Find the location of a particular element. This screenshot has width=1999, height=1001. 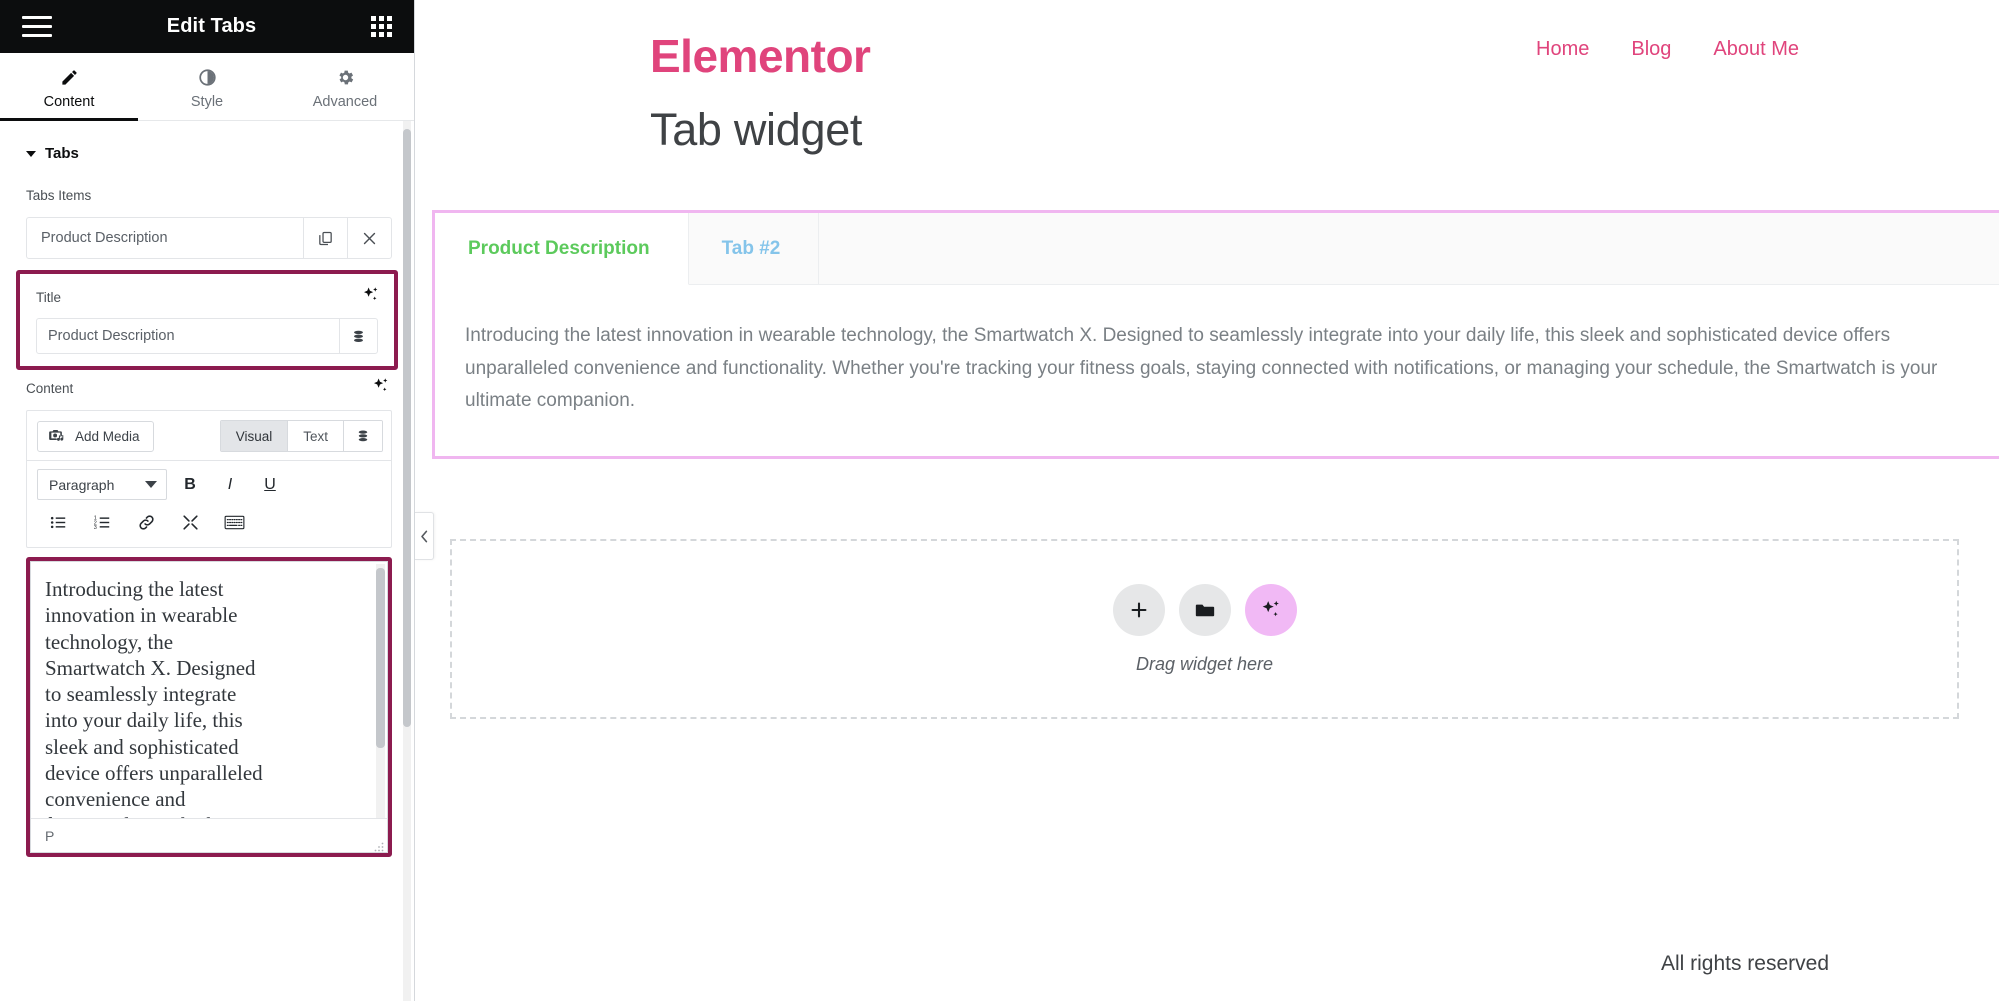

editor-mode-switch: Visual Text is located at coordinates (301, 436).